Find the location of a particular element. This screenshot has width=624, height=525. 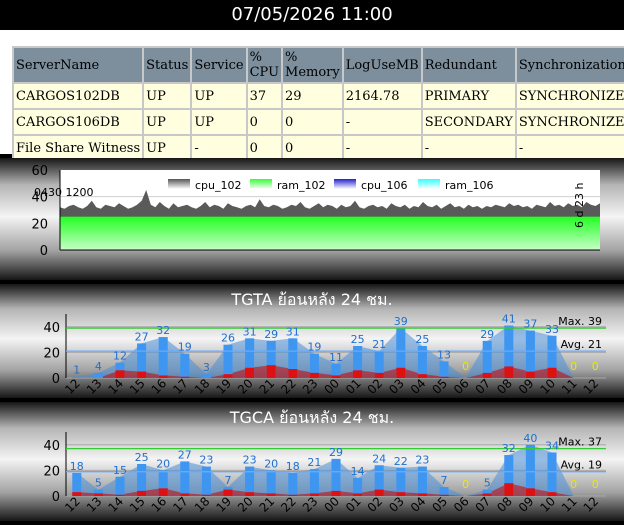

data-label: 15 is located at coordinates (120, 470).